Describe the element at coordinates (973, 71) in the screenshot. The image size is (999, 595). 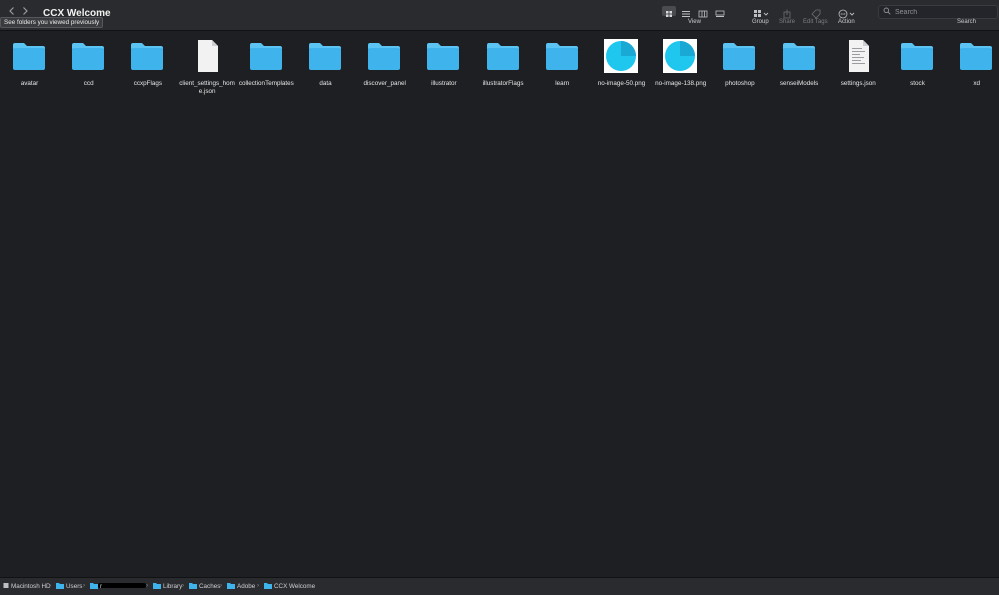
I see `folder-item: xd` at that location.